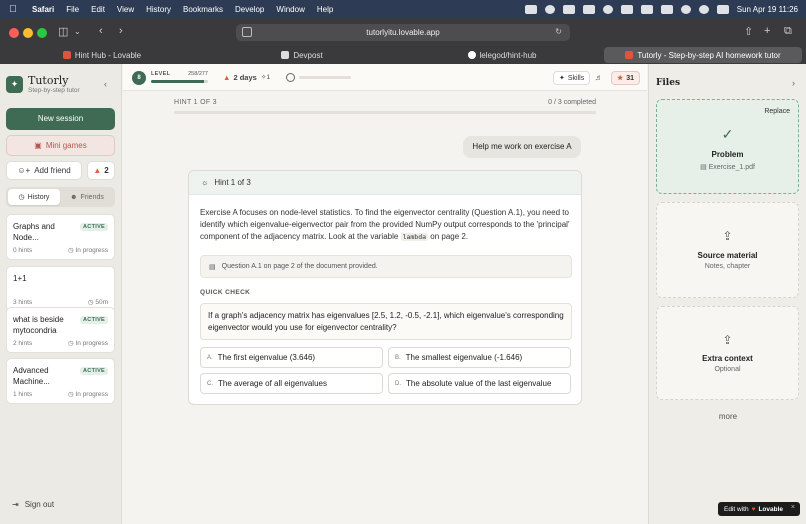 The height and width of the screenshot is (524, 806). I want to click on menu-bookmarks: Bookmarks, so click(203, 9).